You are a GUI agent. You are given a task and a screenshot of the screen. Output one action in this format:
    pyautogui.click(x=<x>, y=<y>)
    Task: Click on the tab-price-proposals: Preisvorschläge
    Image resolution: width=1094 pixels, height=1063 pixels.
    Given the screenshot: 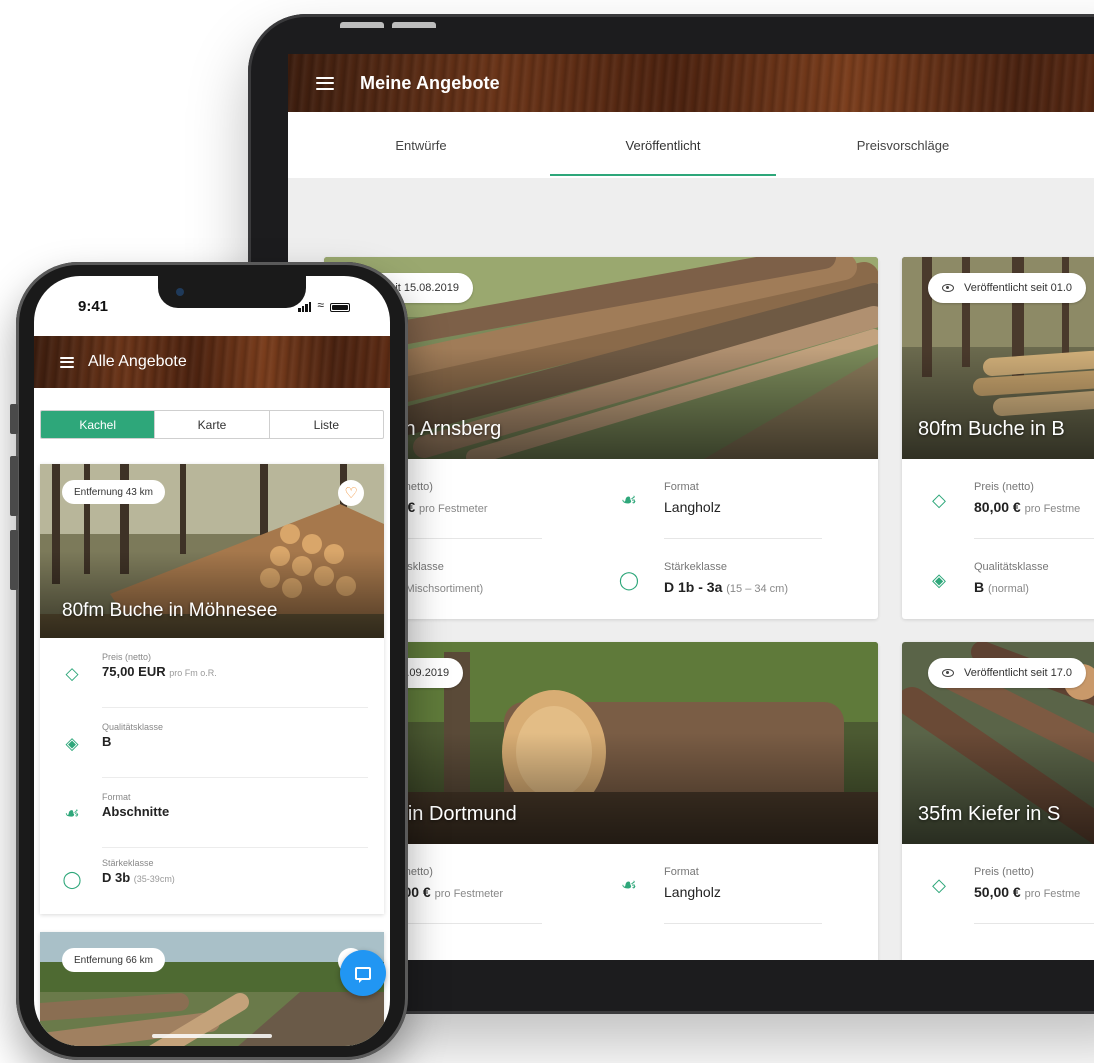 What is the action you would take?
    pyautogui.click(x=903, y=145)
    